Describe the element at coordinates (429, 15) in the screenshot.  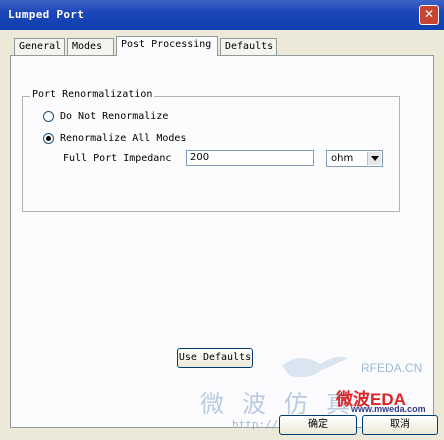
I see `close-icon: ✕` at that location.